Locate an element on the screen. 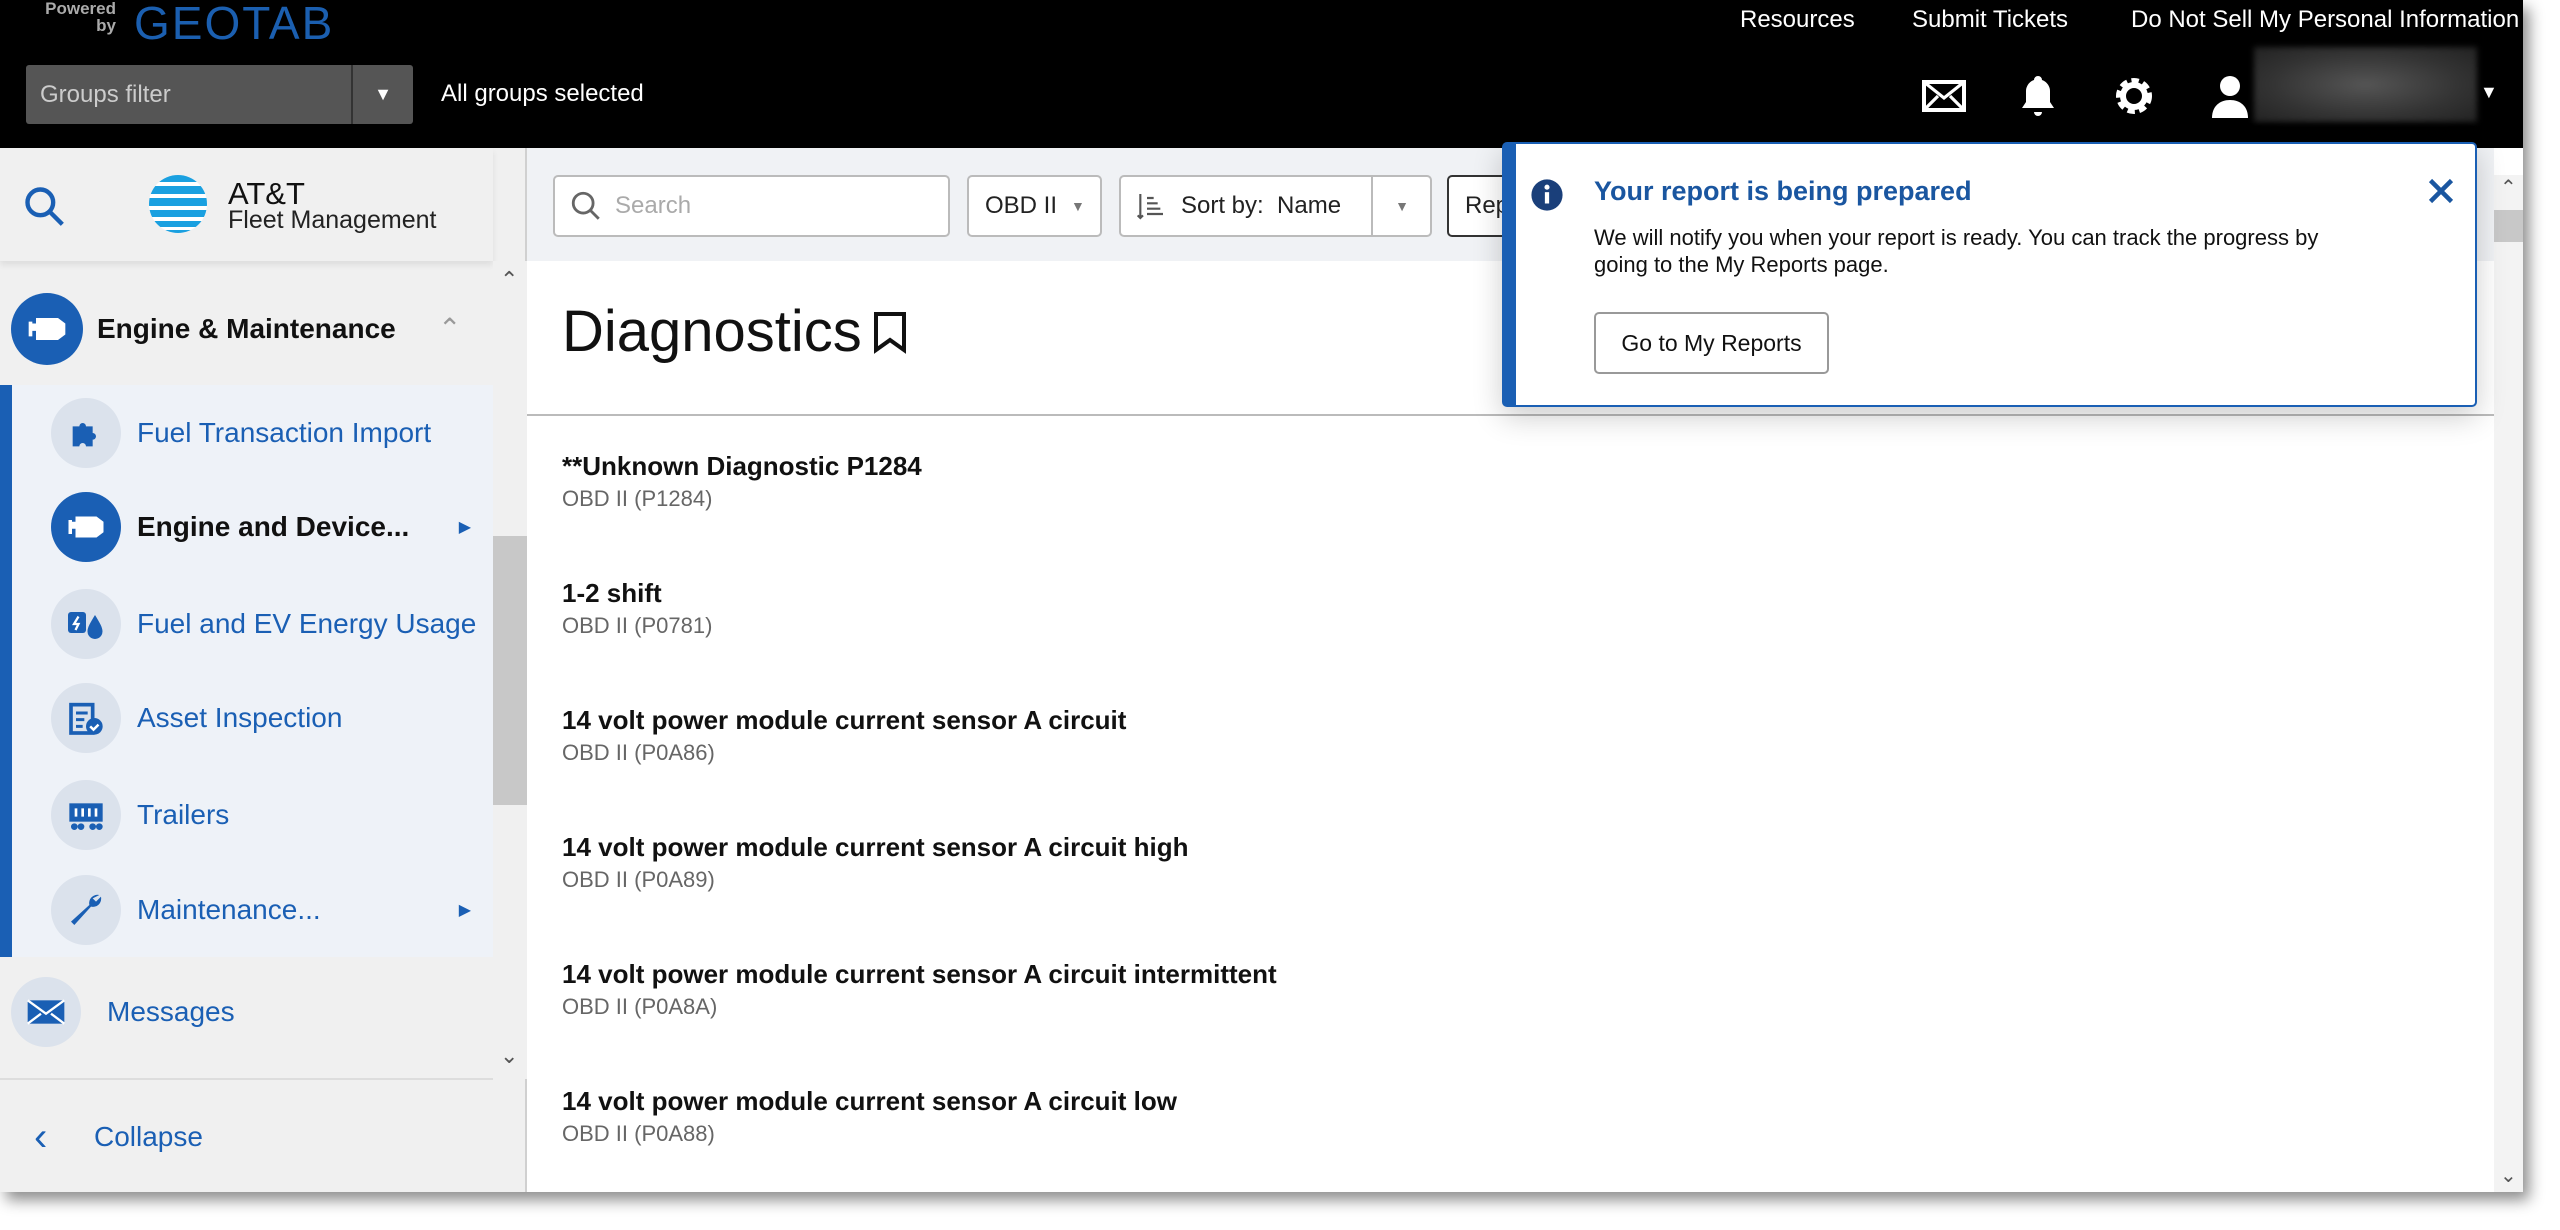 Image resolution: width=2560 pixels, height=1230 pixels. sidebar-section-engine-maintenance: Engine & Maintenance ⌃ is located at coordinates (246, 328).